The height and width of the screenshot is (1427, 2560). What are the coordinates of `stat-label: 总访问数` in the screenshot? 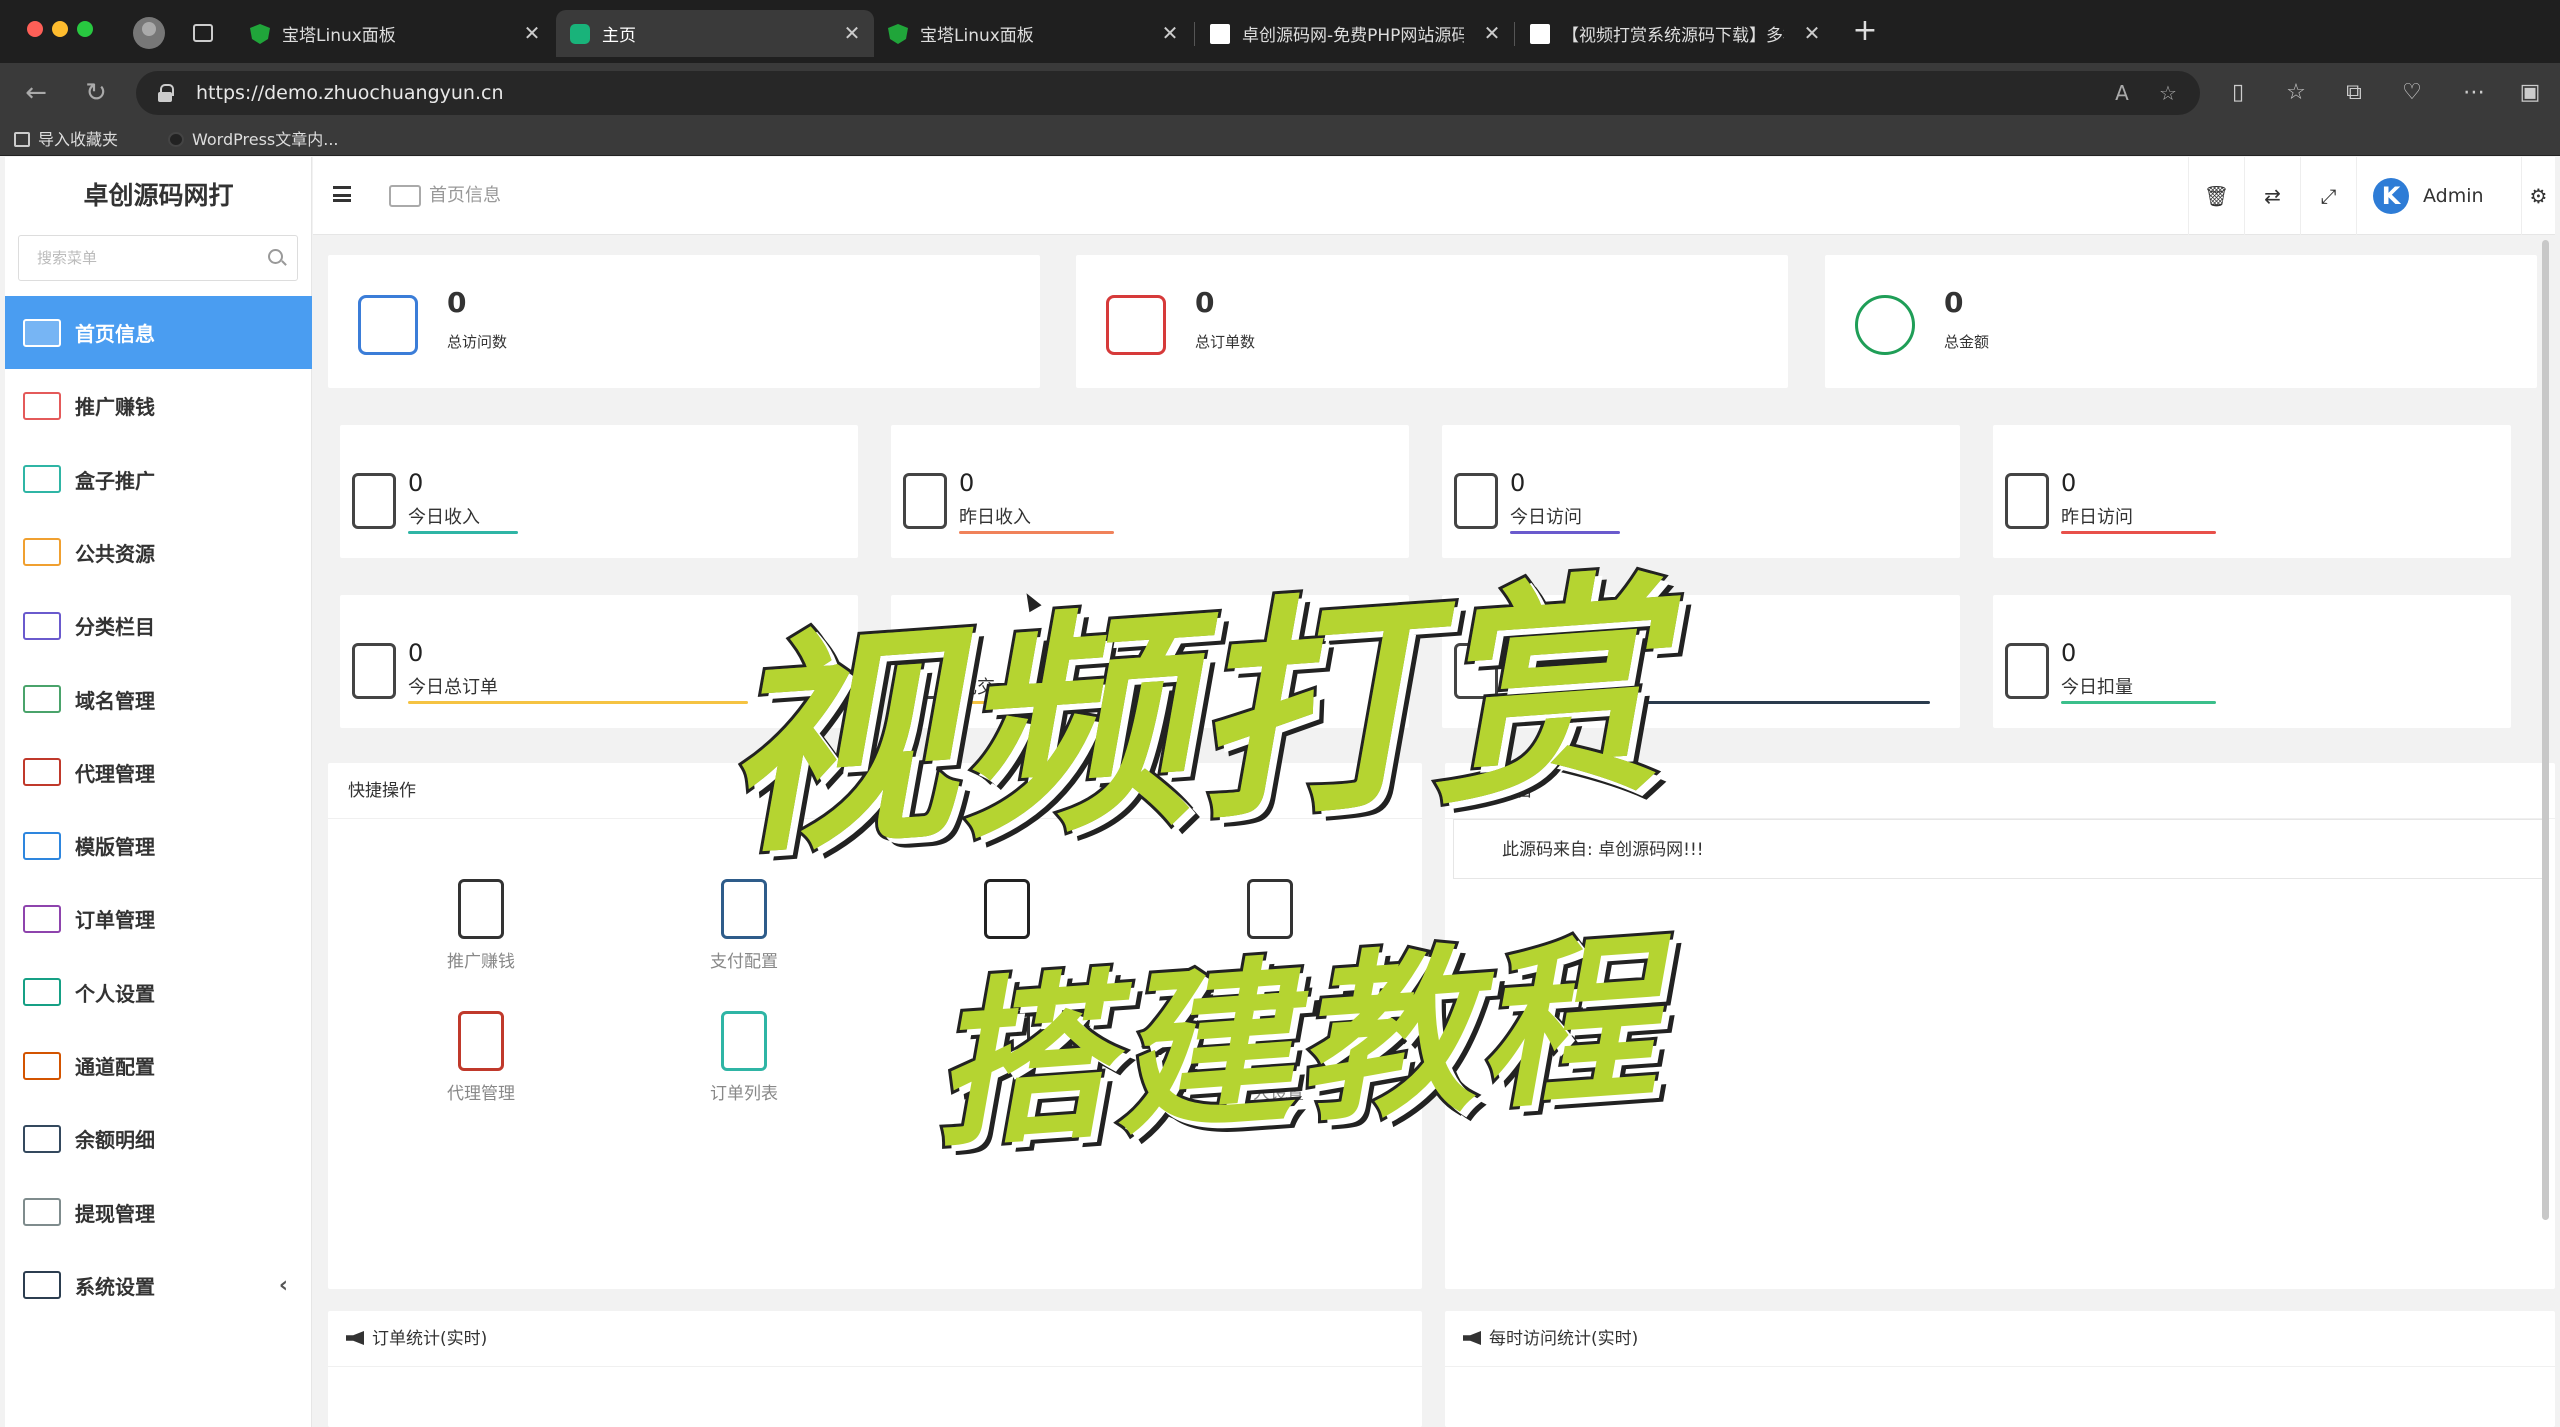 It's located at (477, 342).